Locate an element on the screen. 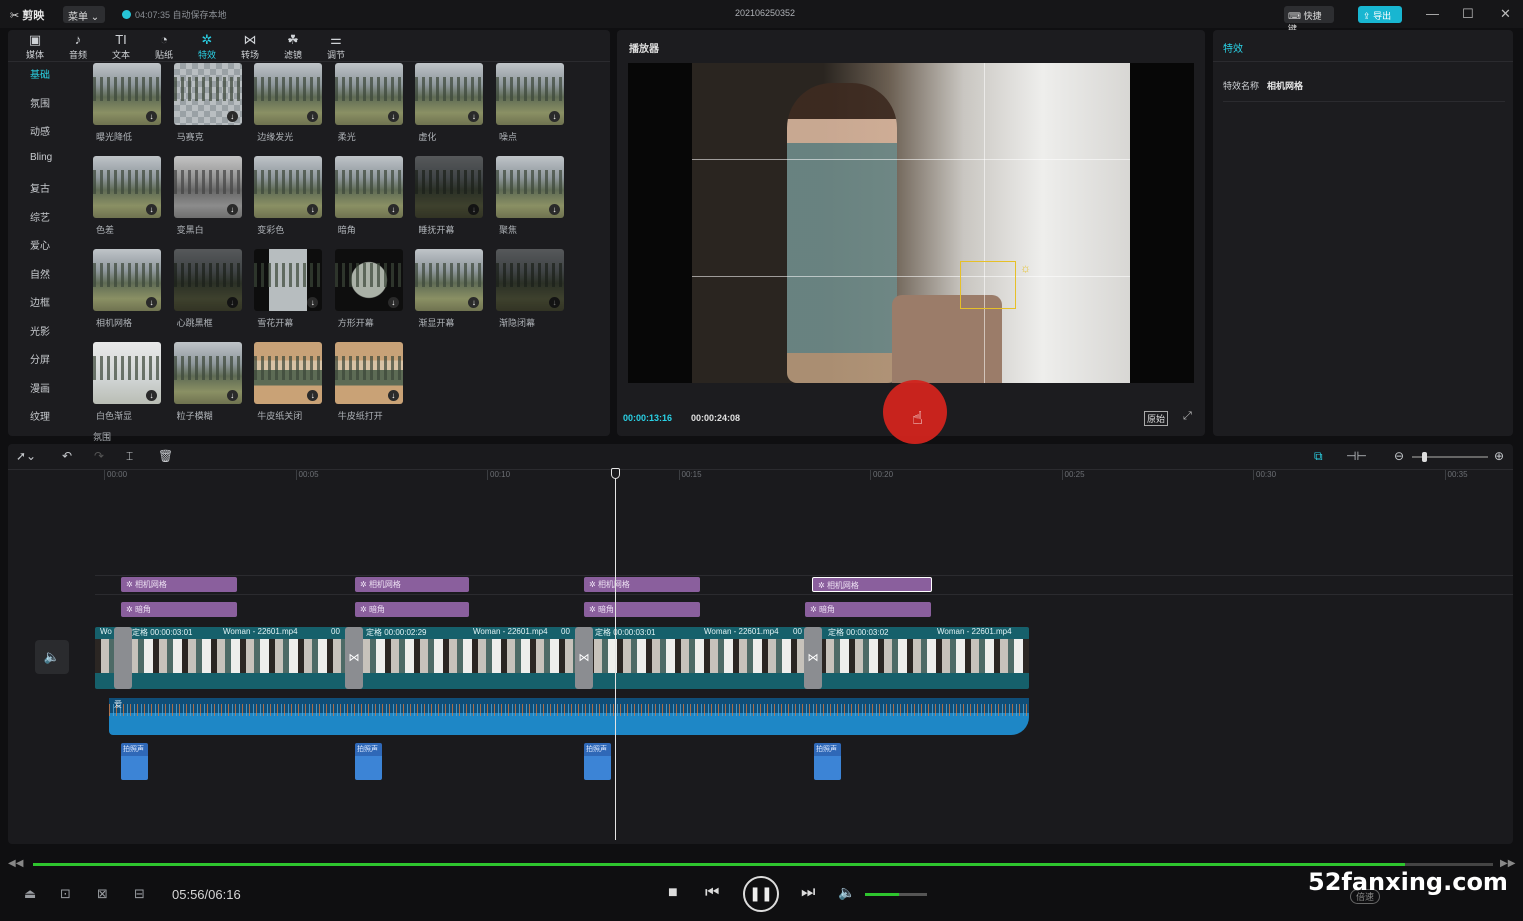 The image size is (1523, 921). category-item: 光影 is located at coordinates (40, 330).